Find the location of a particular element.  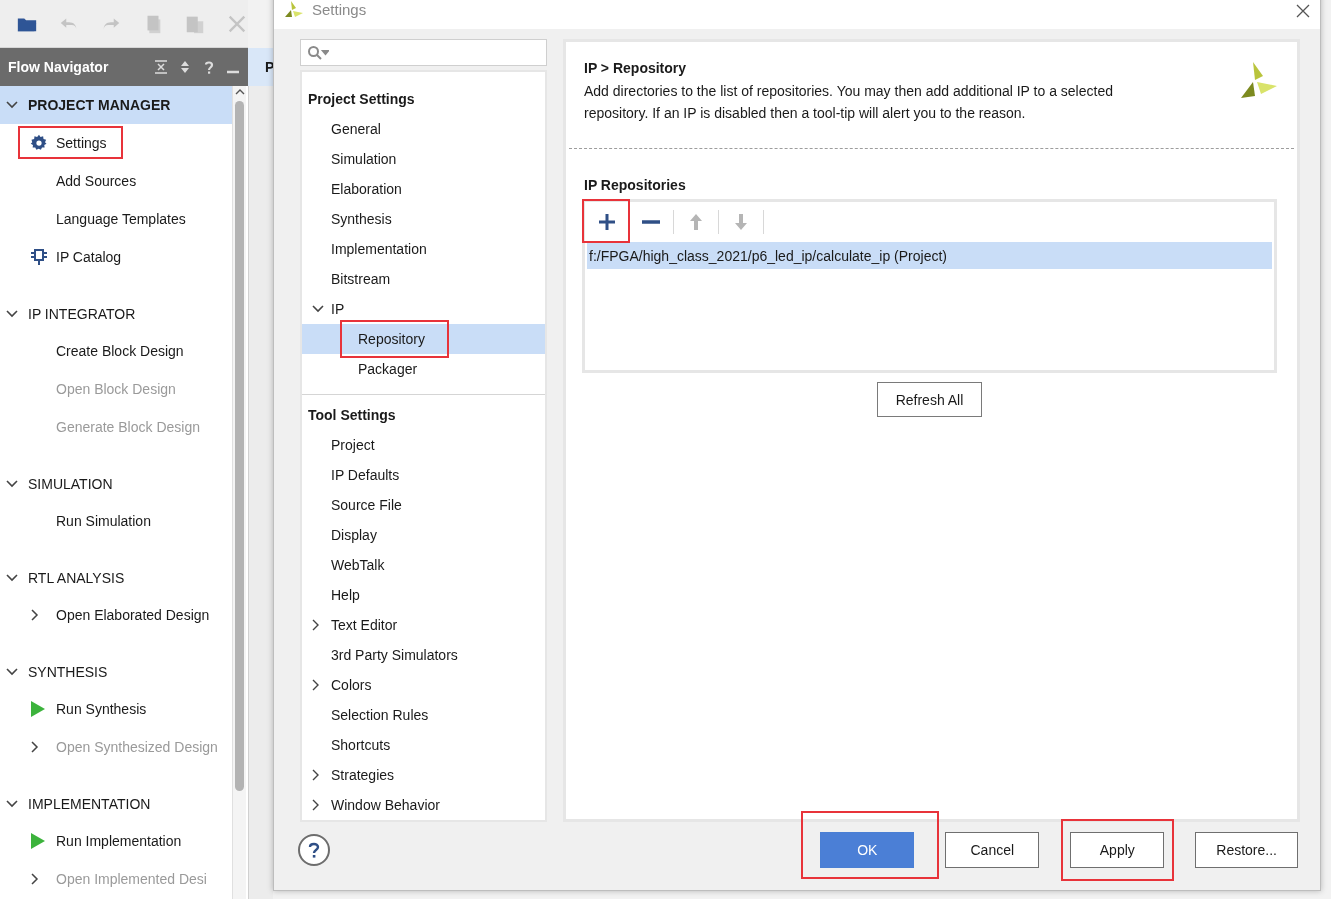

tree-item: Shortcuts is located at coordinates (423, 745).